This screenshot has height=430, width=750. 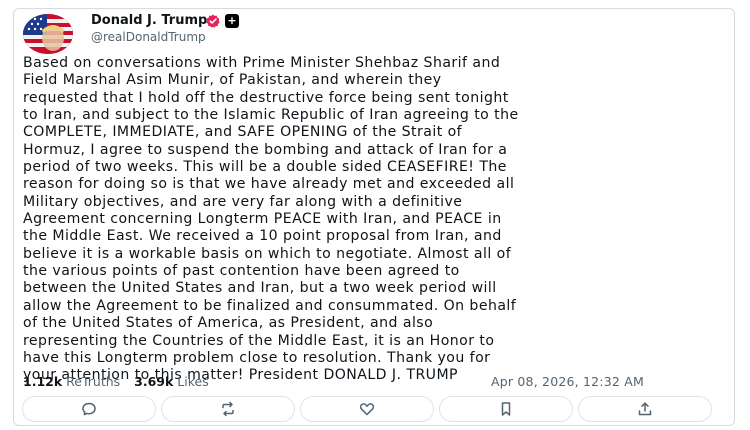 What do you see at coordinates (193, 381) in the screenshot?
I see `likes-label: Likes` at bounding box center [193, 381].